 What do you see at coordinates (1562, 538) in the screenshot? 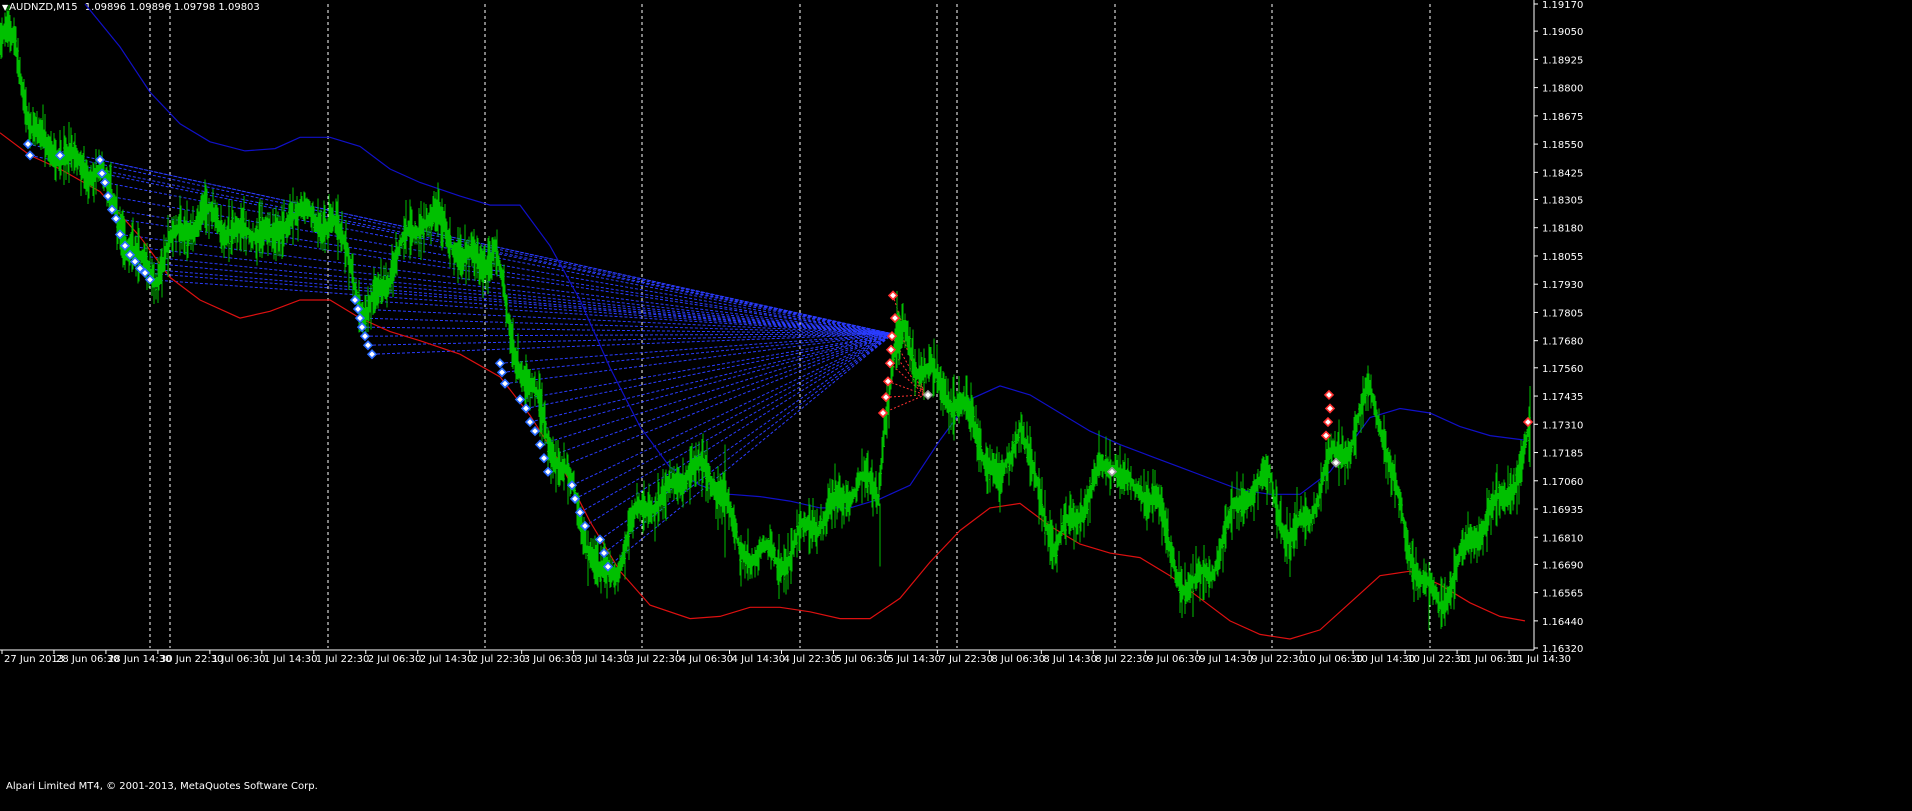
I see `price-axis-label: 1.16810` at bounding box center [1562, 538].